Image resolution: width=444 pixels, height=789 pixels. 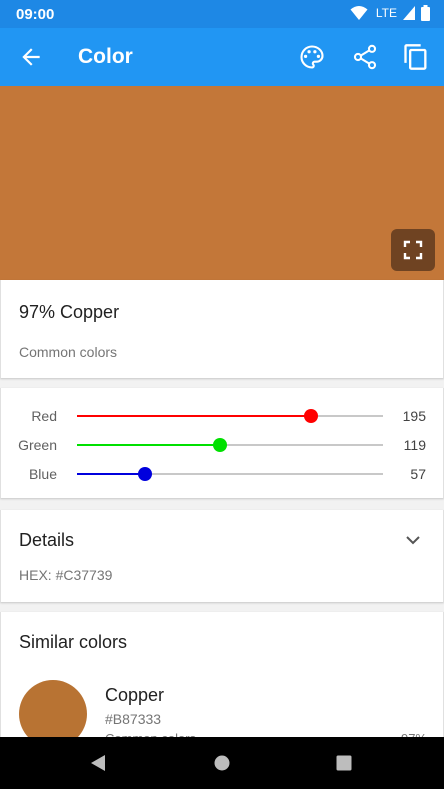 What do you see at coordinates (344, 763) in the screenshot?
I see `nav-recents-icon` at bounding box center [344, 763].